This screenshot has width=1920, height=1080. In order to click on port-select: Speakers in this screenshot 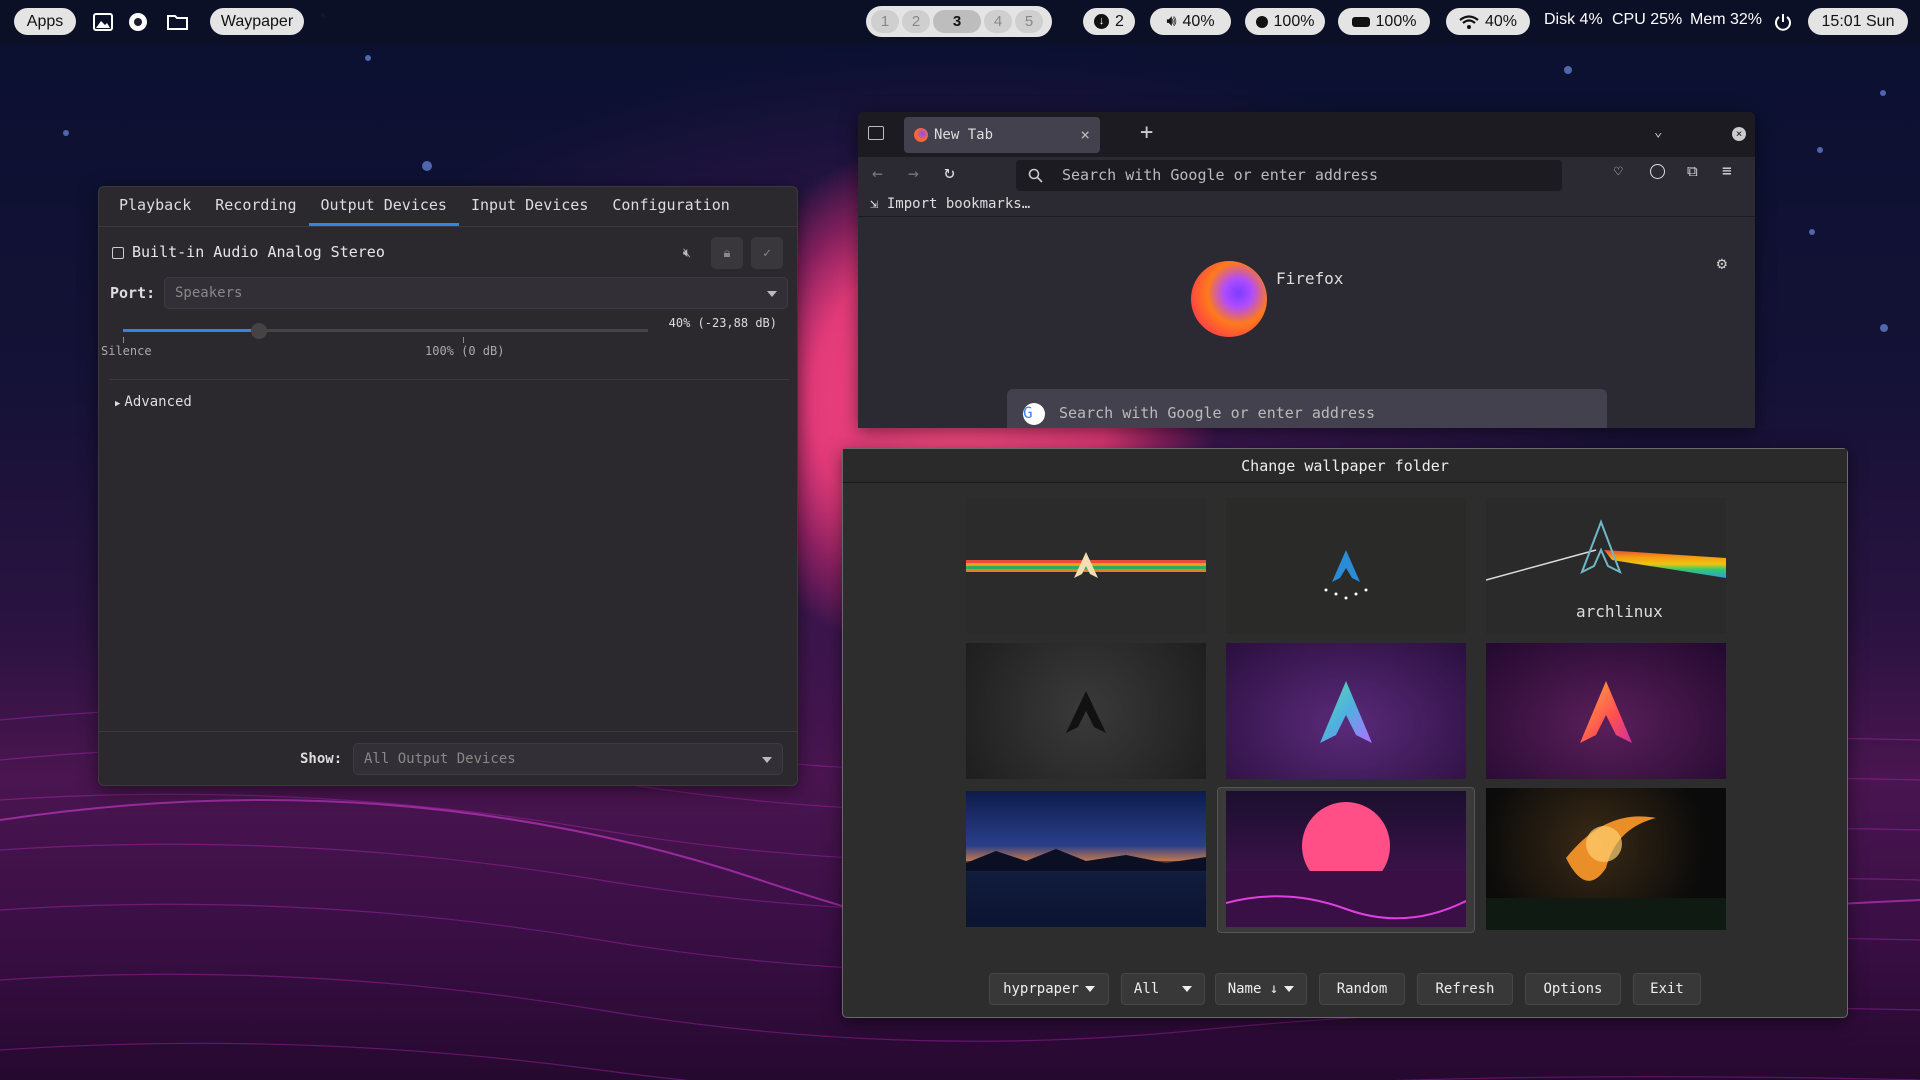, I will do `click(476, 293)`.